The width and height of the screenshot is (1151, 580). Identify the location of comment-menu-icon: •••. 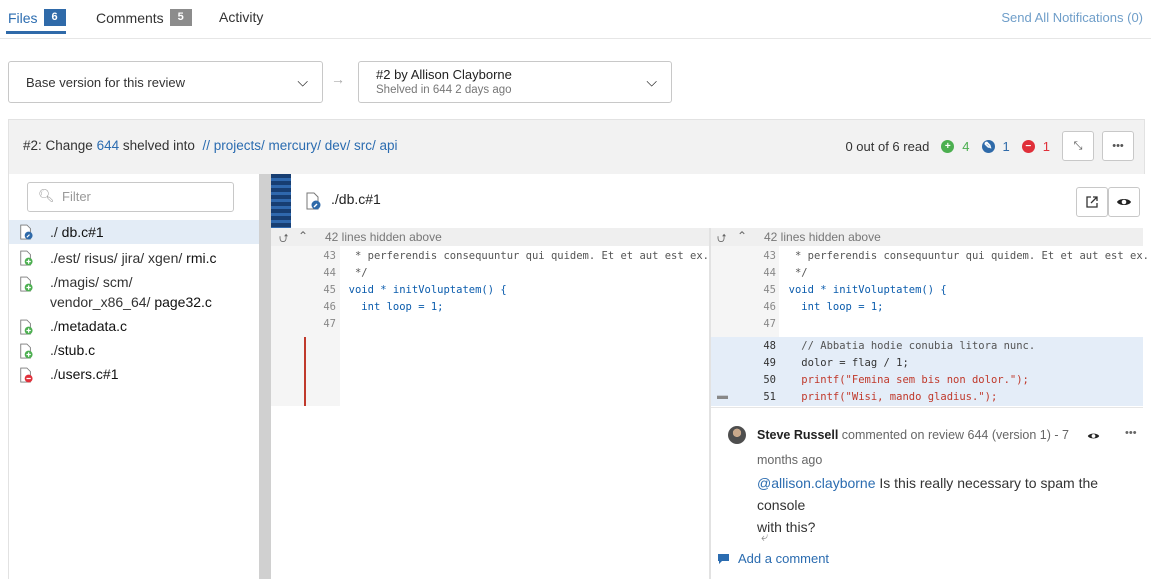
(1131, 433).